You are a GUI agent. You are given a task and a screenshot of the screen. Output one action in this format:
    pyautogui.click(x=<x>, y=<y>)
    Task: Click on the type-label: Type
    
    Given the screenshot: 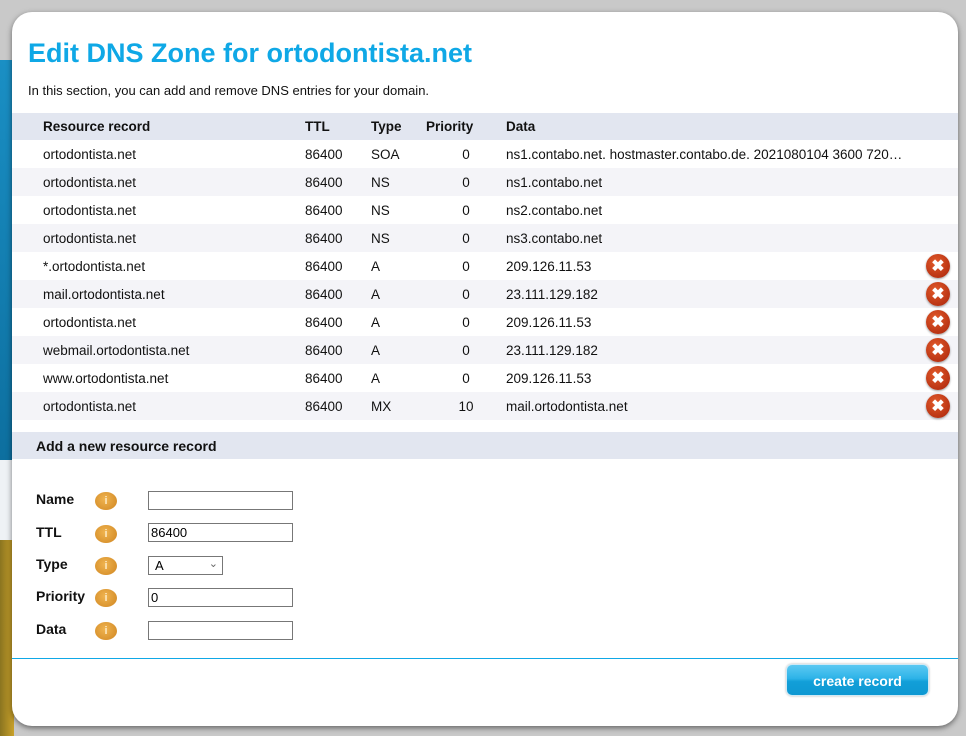 What is the action you would take?
    pyautogui.click(x=52, y=564)
    